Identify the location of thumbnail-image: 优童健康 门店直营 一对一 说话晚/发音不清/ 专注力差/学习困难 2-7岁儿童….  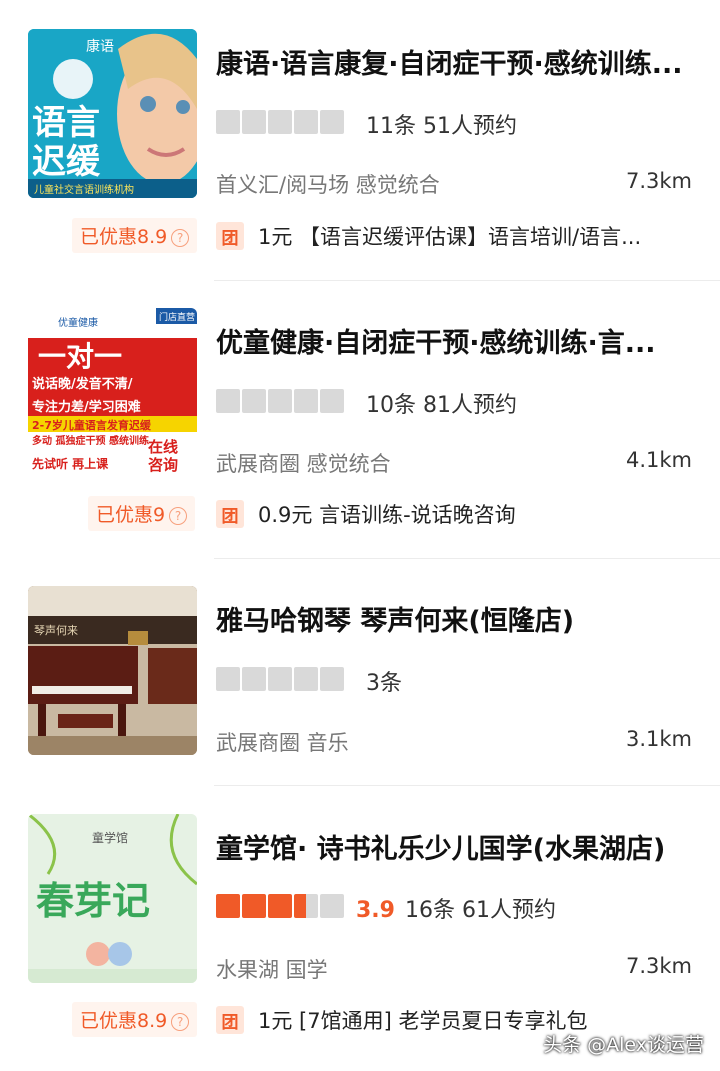
(112, 392).